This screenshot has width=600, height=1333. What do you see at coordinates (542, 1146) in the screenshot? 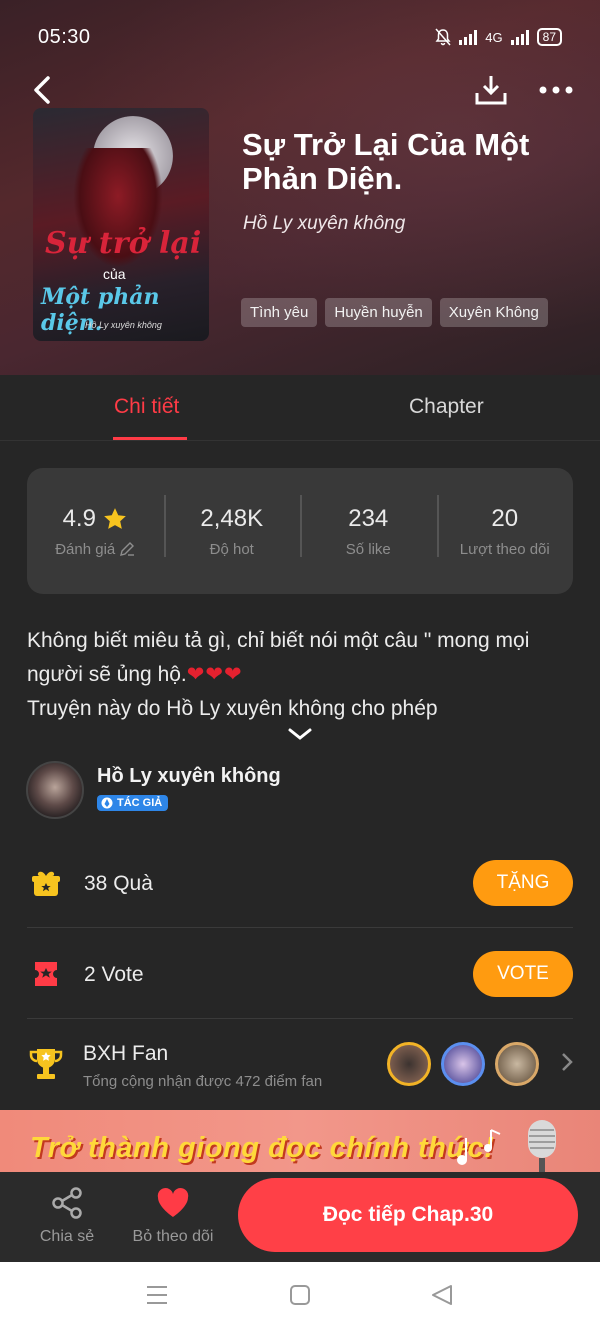
I see `microphone-icon` at bounding box center [542, 1146].